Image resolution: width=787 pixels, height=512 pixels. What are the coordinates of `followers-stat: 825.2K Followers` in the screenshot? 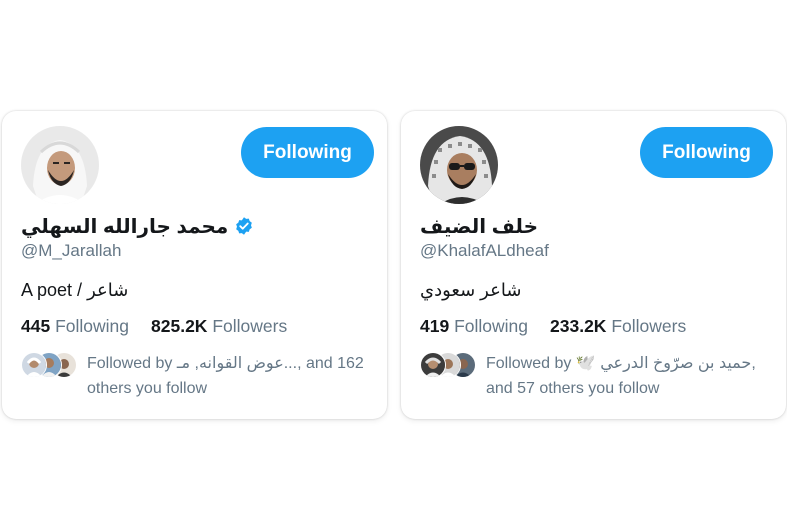 It's located at (219, 326).